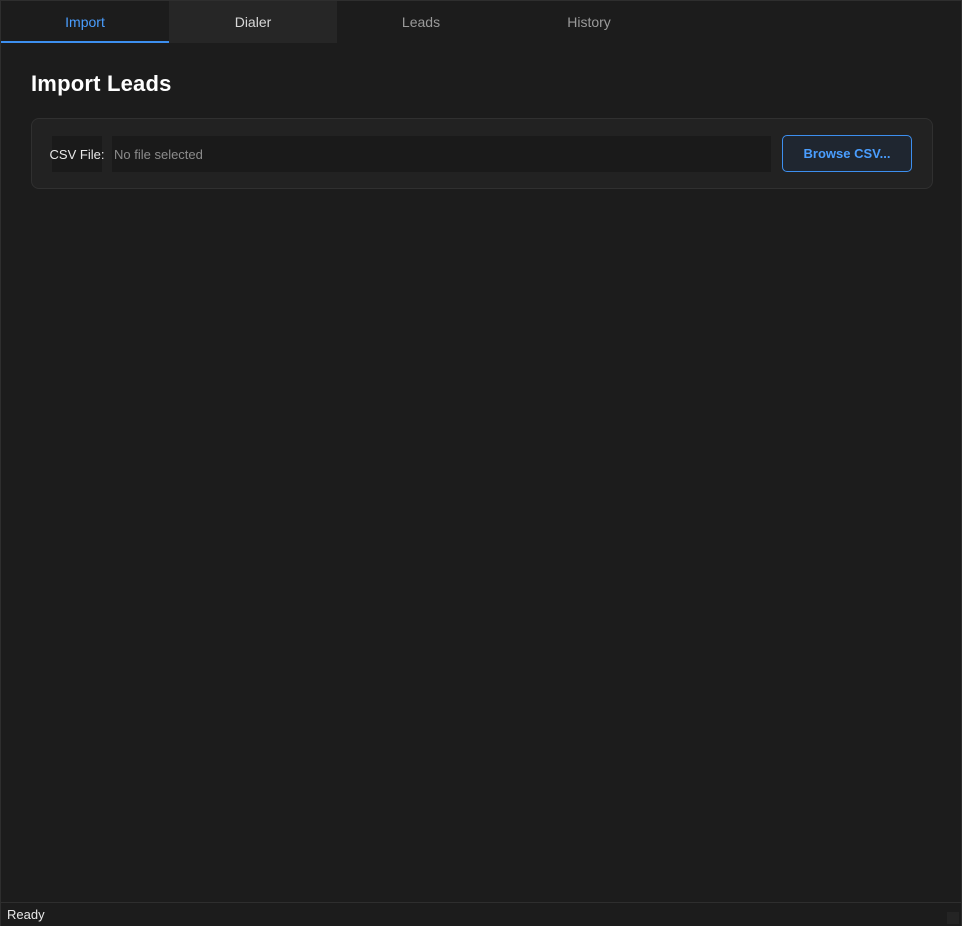 This screenshot has height=926, width=962. What do you see at coordinates (26, 914) in the screenshot?
I see `status-text: Ready` at bounding box center [26, 914].